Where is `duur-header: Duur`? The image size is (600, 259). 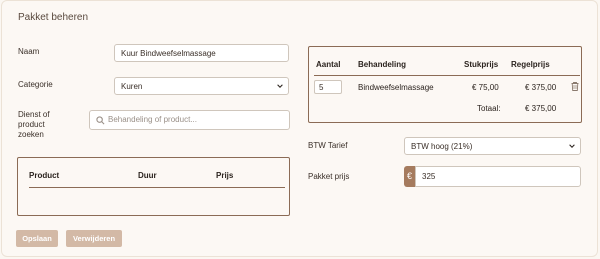
duur-header: Duur is located at coordinates (147, 175).